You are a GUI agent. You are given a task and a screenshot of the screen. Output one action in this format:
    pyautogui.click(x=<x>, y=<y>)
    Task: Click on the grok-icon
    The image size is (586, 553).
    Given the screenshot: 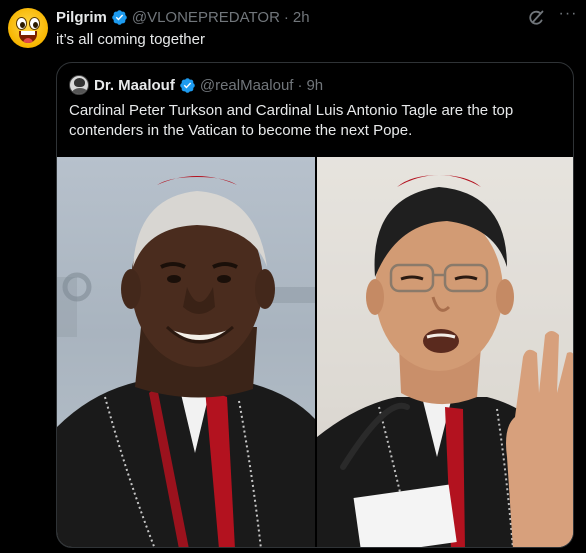 What is the action you would take?
    pyautogui.click(x=536, y=18)
    